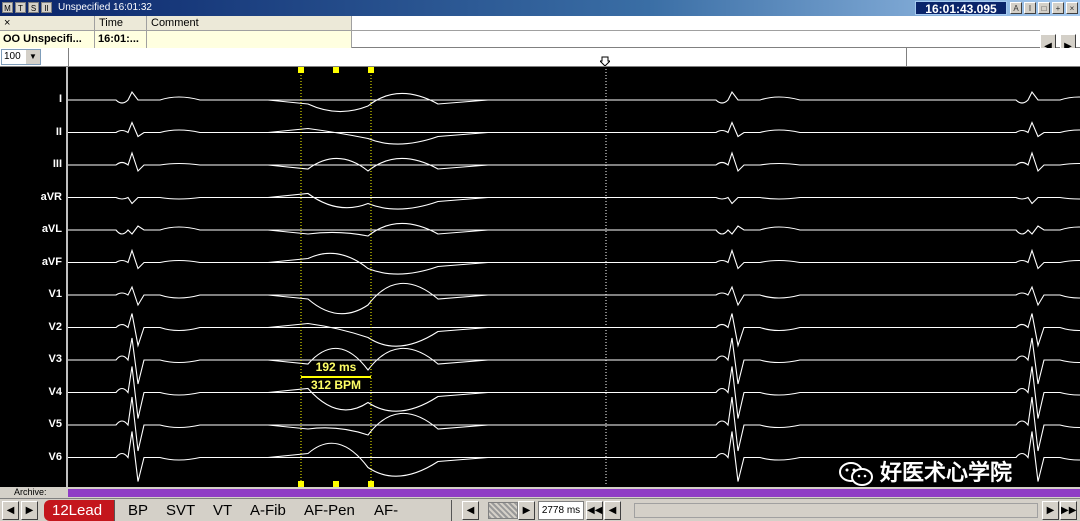 The width and height of the screenshot is (1080, 521). What do you see at coordinates (20, 7) in the screenshot?
I see `mode-t-button: T` at bounding box center [20, 7].